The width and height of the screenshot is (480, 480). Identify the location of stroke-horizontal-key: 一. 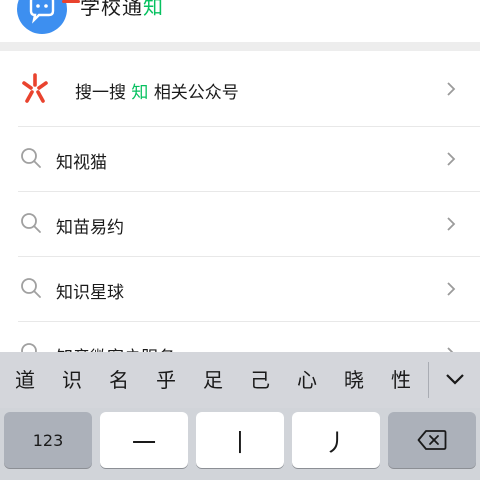
(144, 440).